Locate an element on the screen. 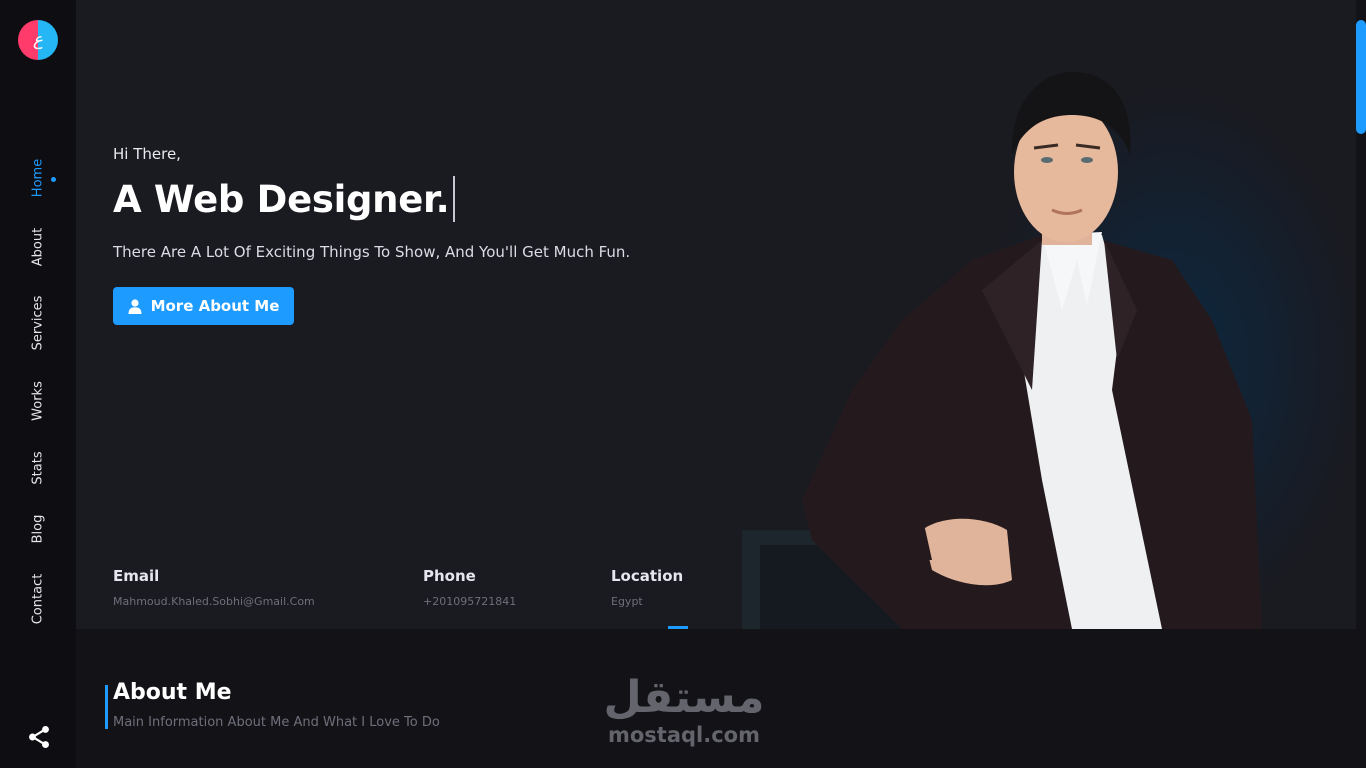  logo-glyph: ع is located at coordinates (38, 40).